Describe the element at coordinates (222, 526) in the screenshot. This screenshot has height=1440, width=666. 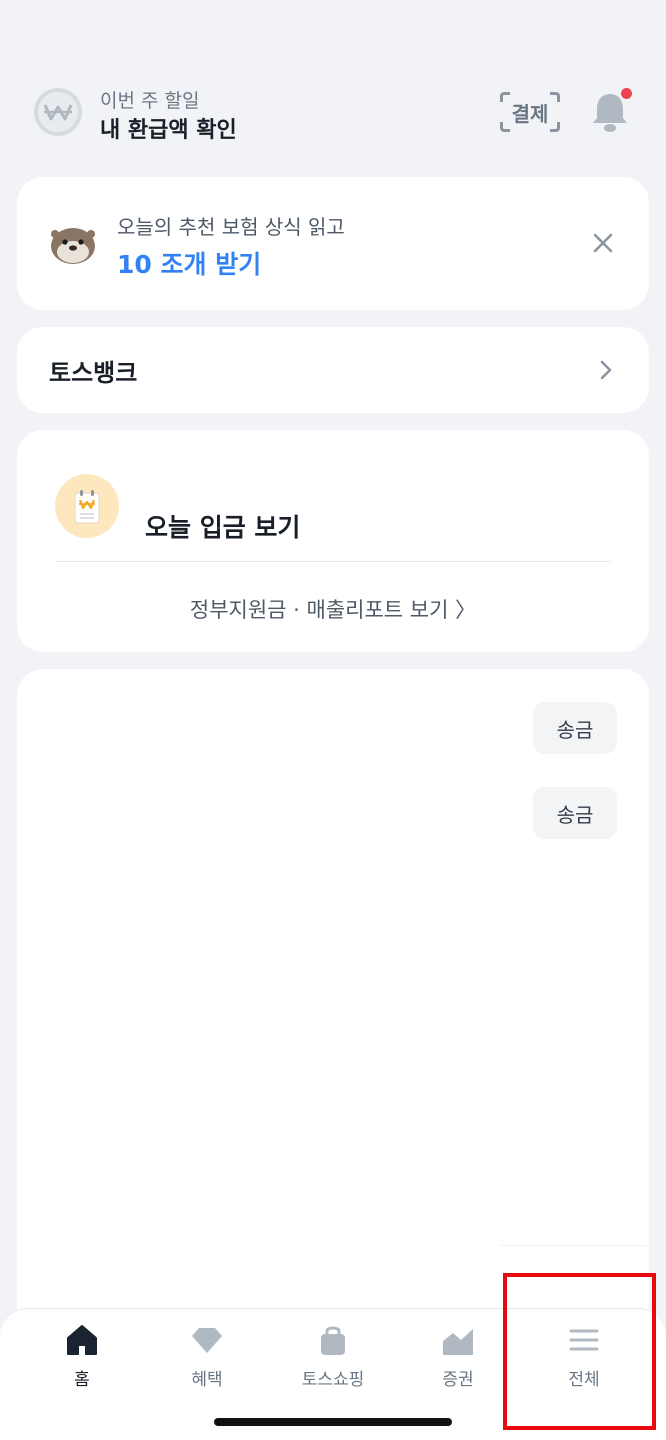
I see `today-deposit-title: 오늘 입금 보기` at that location.